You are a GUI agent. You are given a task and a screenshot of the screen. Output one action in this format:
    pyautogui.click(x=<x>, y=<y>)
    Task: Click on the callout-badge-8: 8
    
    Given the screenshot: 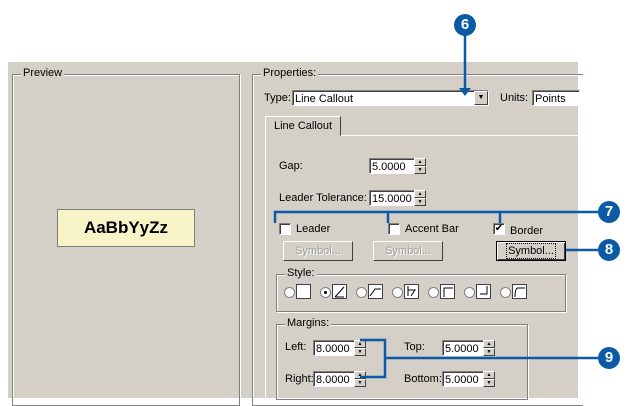 What is the action you would take?
    pyautogui.click(x=609, y=250)
    